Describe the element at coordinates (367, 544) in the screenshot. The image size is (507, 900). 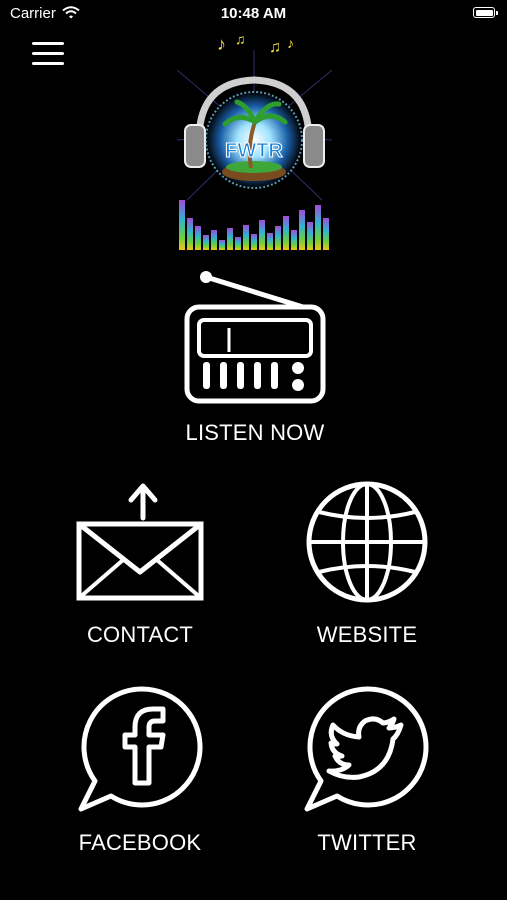
I see `globe-icon` at that location.